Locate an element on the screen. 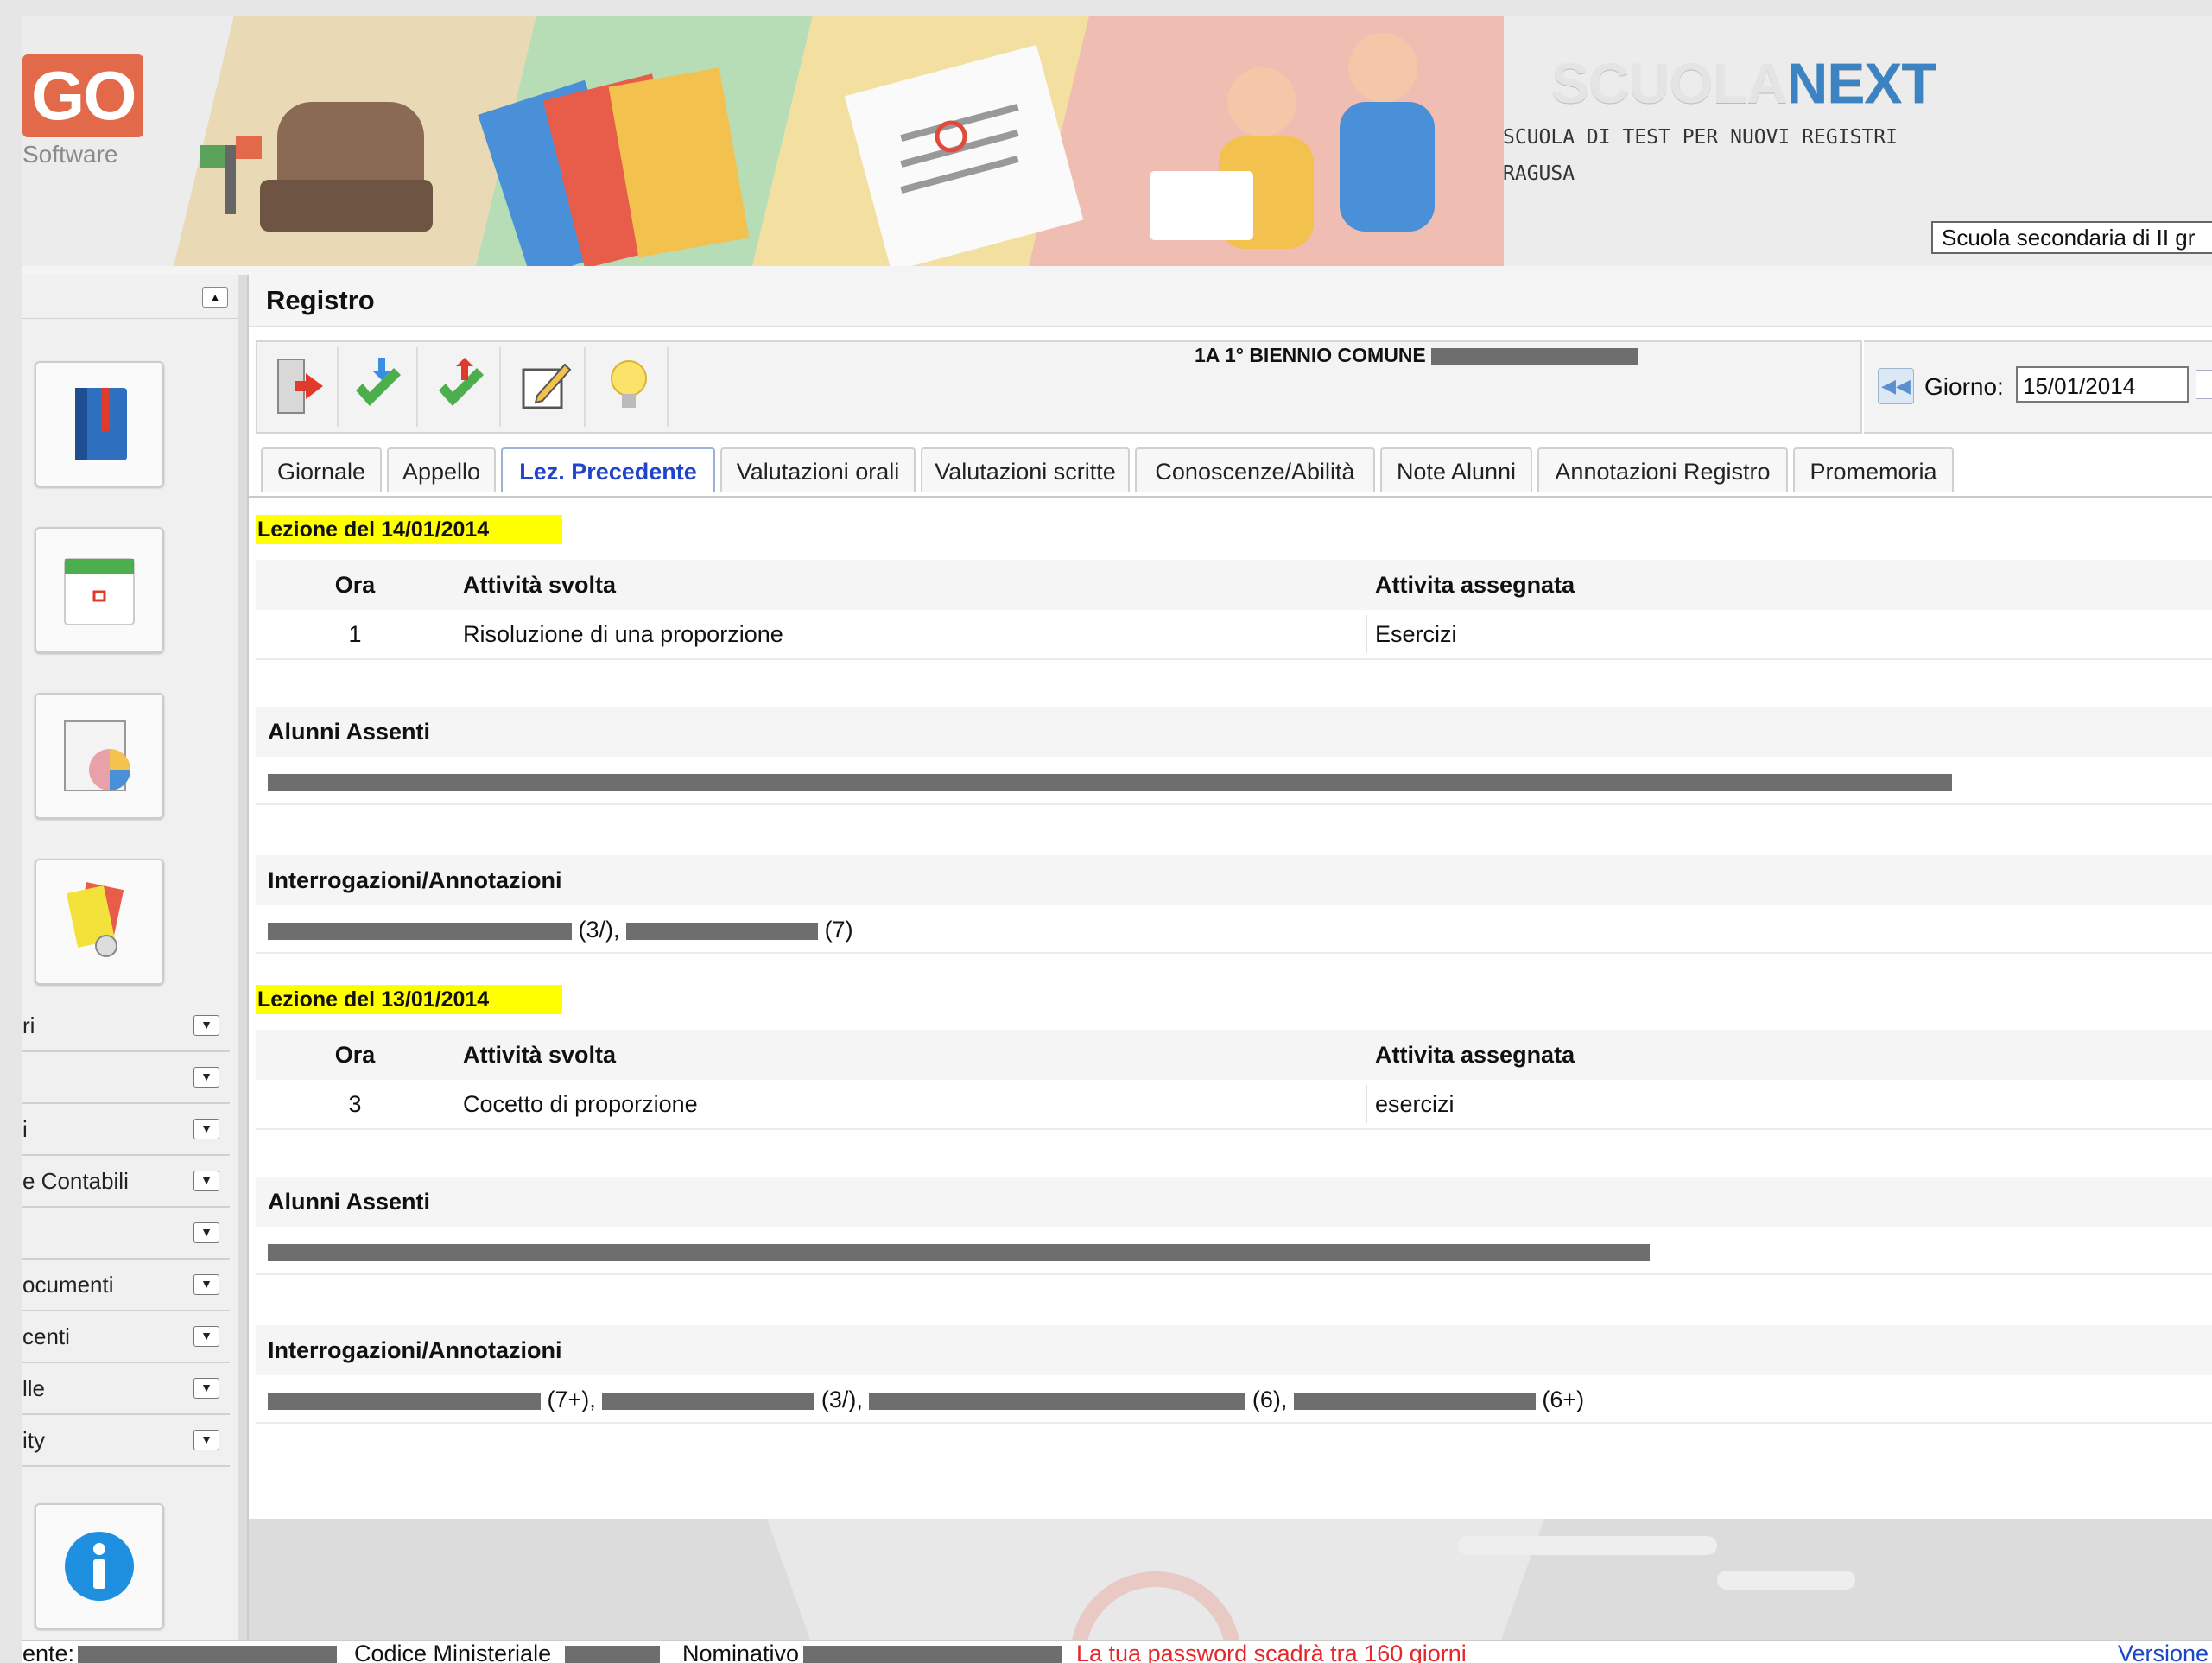 This screenshot has width=2212, height=1663. sidebar-menu-label: i is located at coordinates (25, 1129).